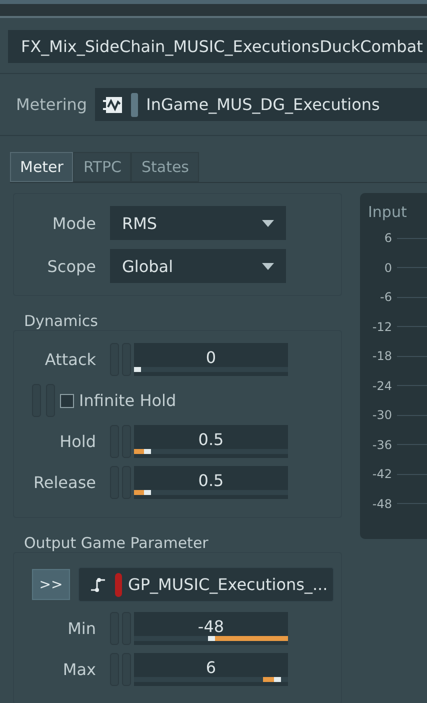 The image size is (427, 703). What do you see at coordinates (71, 266) in the screenshot?
I see `setting-label: Scope` at bounding box center [71, 266].